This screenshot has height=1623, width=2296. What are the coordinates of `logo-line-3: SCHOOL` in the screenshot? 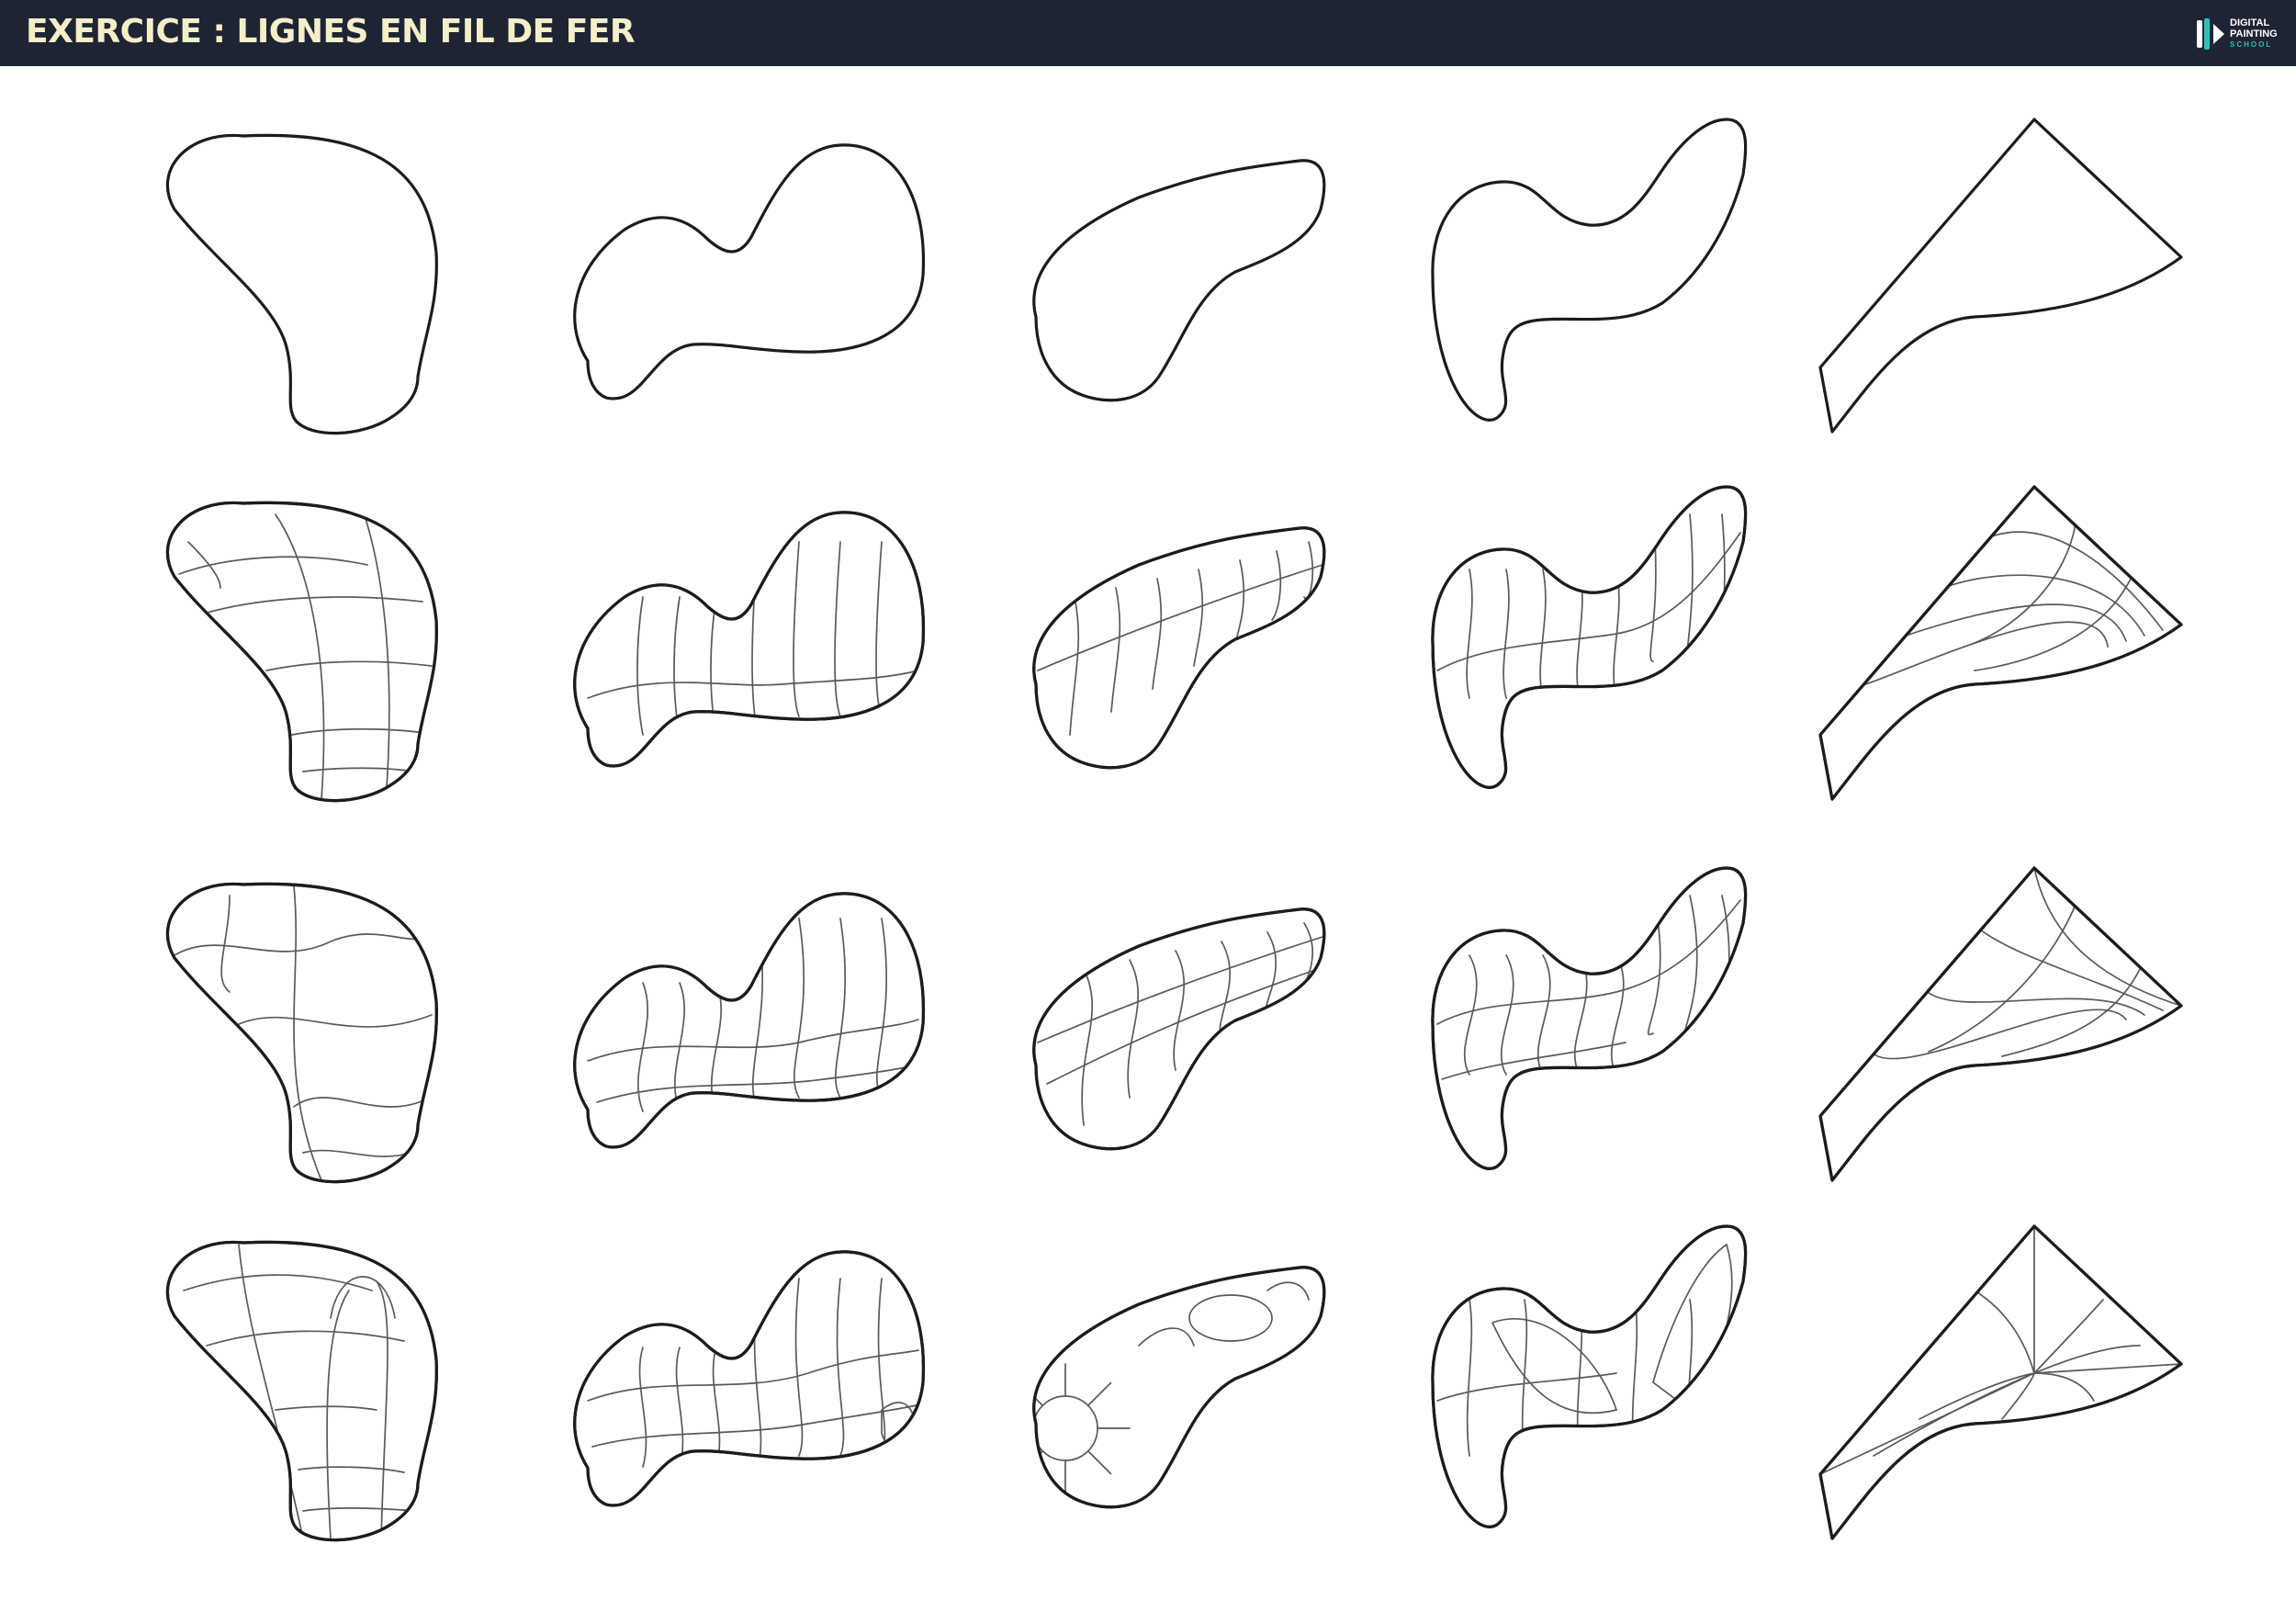 It's located at (2252, 44).